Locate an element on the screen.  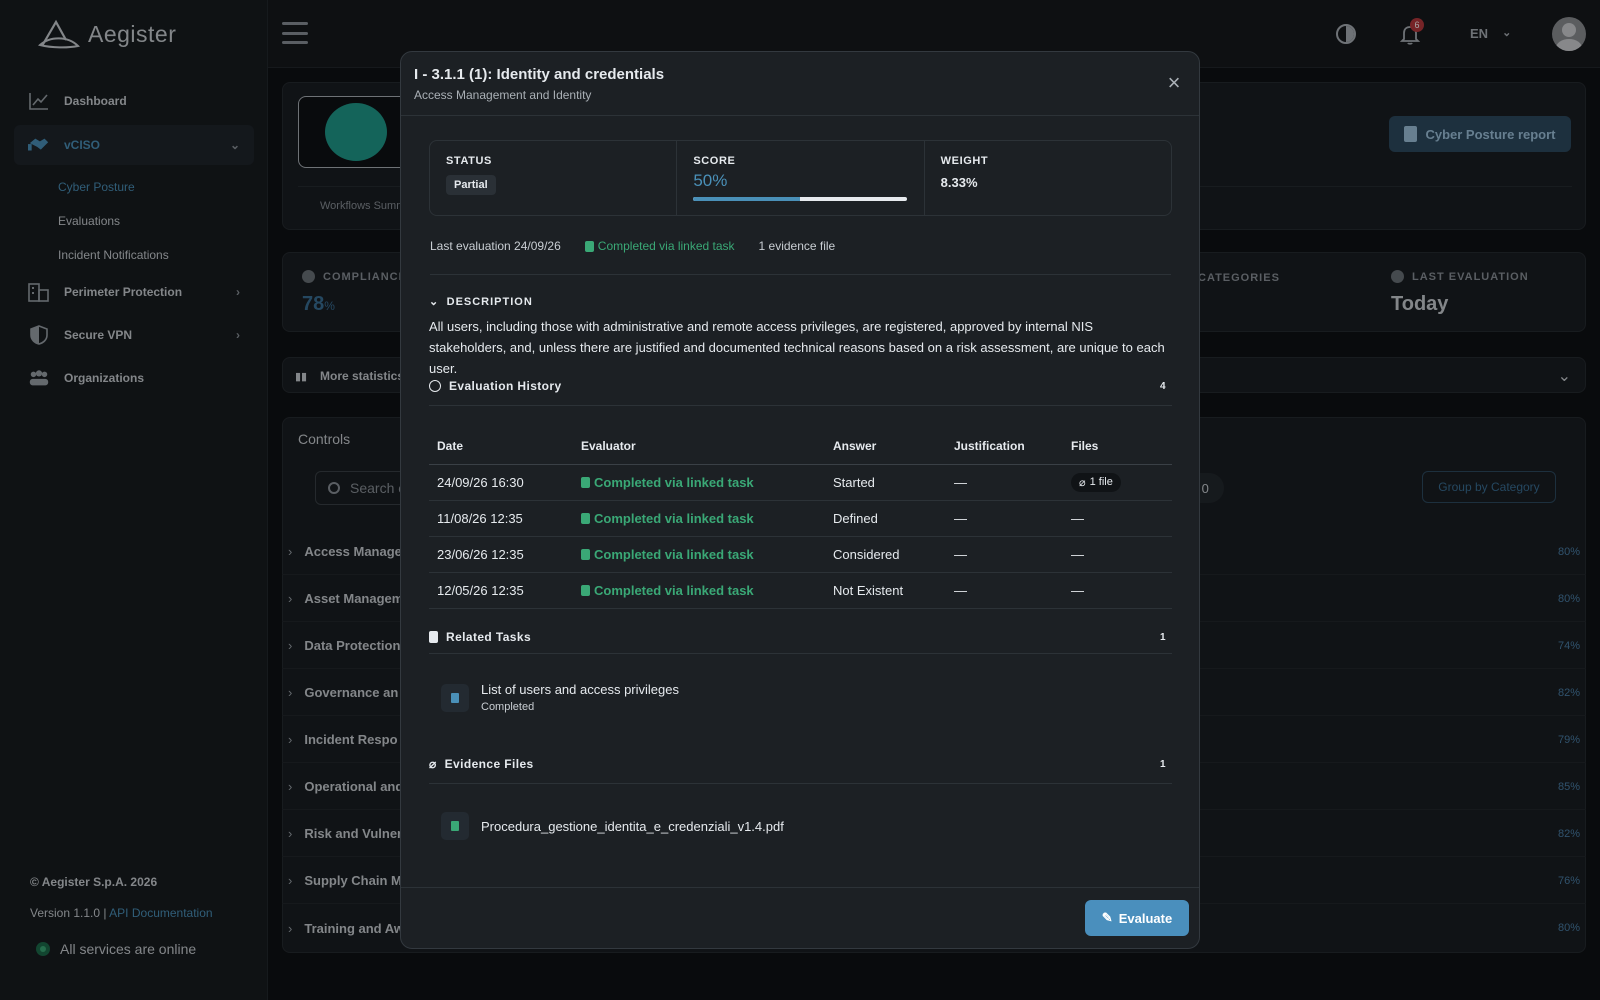
history-answer: Started is located at coordinates (885, 482).